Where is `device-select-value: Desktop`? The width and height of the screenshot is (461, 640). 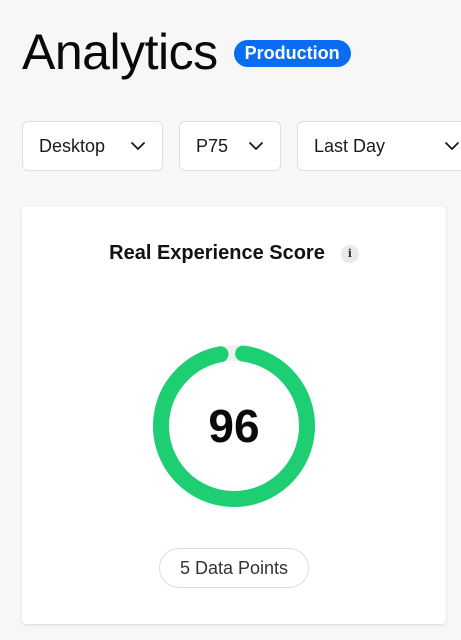 device-select-value: Desktop is located at coordinates (72, 145).